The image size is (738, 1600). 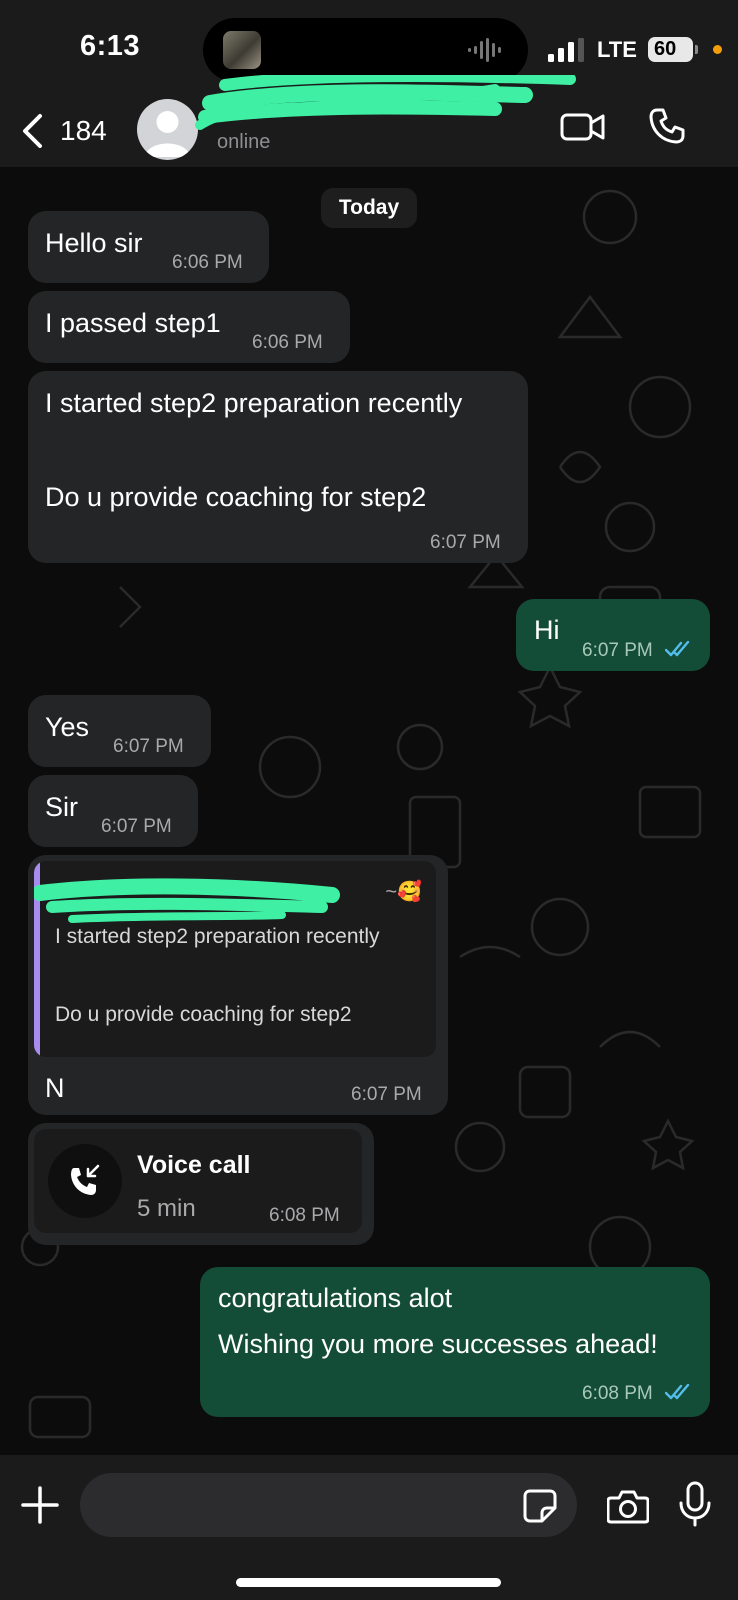 I want to click on voice-call-card: Voice call 5 min 6:08 PM, so click(x=198, y=1181).